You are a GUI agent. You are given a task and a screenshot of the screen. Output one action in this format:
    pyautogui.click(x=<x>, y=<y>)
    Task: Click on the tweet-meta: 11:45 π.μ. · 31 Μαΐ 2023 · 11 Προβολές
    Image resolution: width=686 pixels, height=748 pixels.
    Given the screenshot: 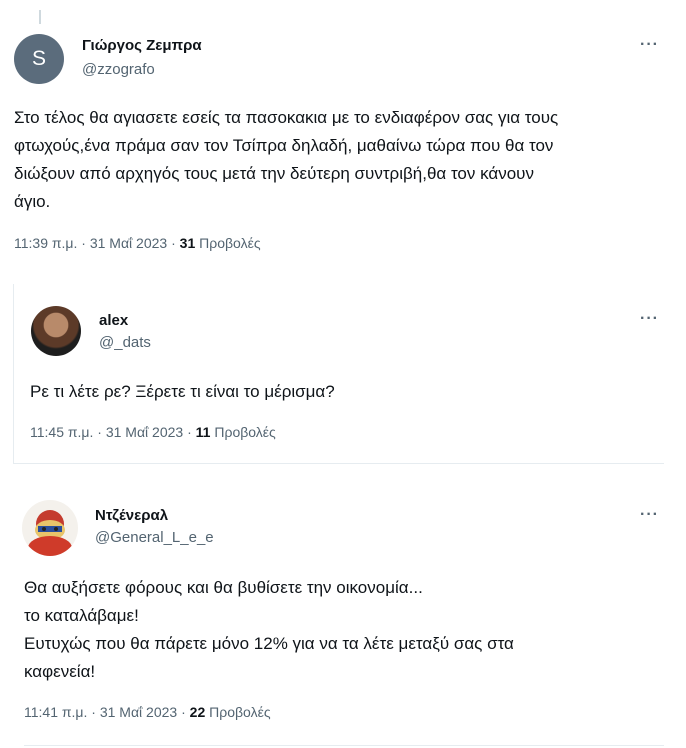 What is the action you would take?
    pyautogui.click(x=153, y=432)
    